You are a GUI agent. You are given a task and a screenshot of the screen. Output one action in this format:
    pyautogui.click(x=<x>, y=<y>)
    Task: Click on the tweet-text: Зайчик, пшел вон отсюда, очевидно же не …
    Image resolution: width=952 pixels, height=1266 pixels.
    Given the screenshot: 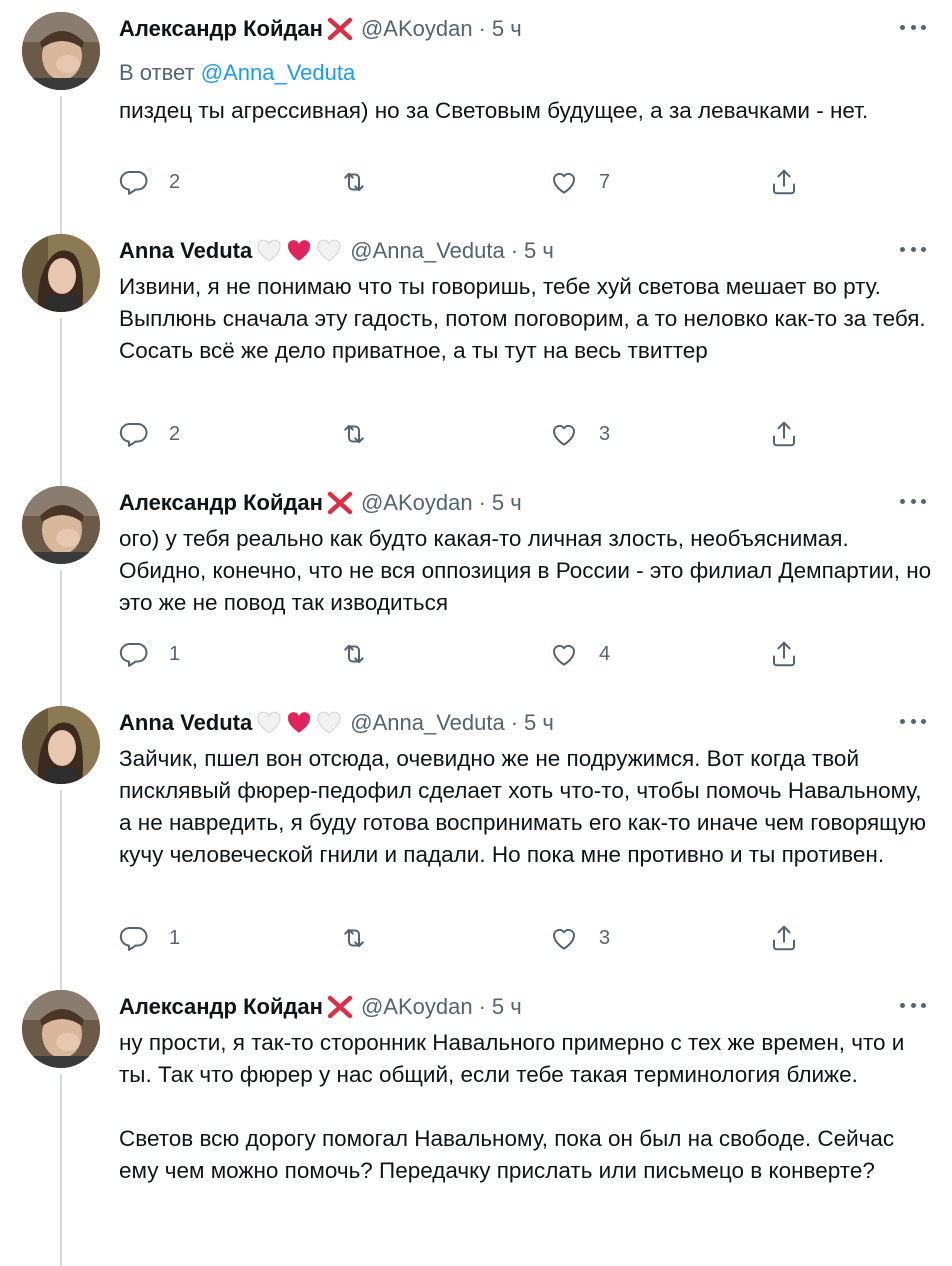 What is the action you would take?
    pyautogui.click(x=526, y=806)
    